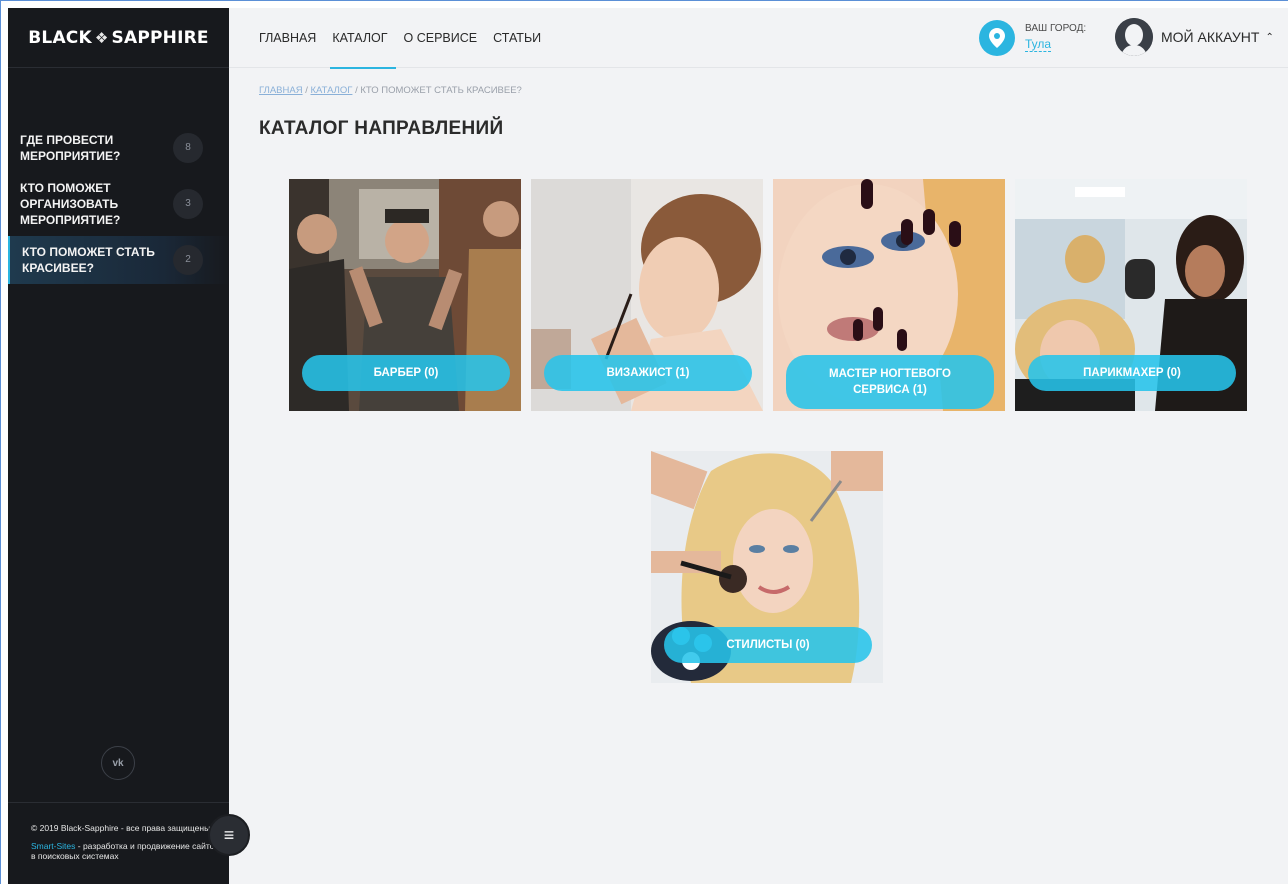 This screenshot has width=1288, height=884. What do you see at coordinates (101, 37) in the screenshot?
I see `gem-icon: ❖` at bounding box center [101, 37].